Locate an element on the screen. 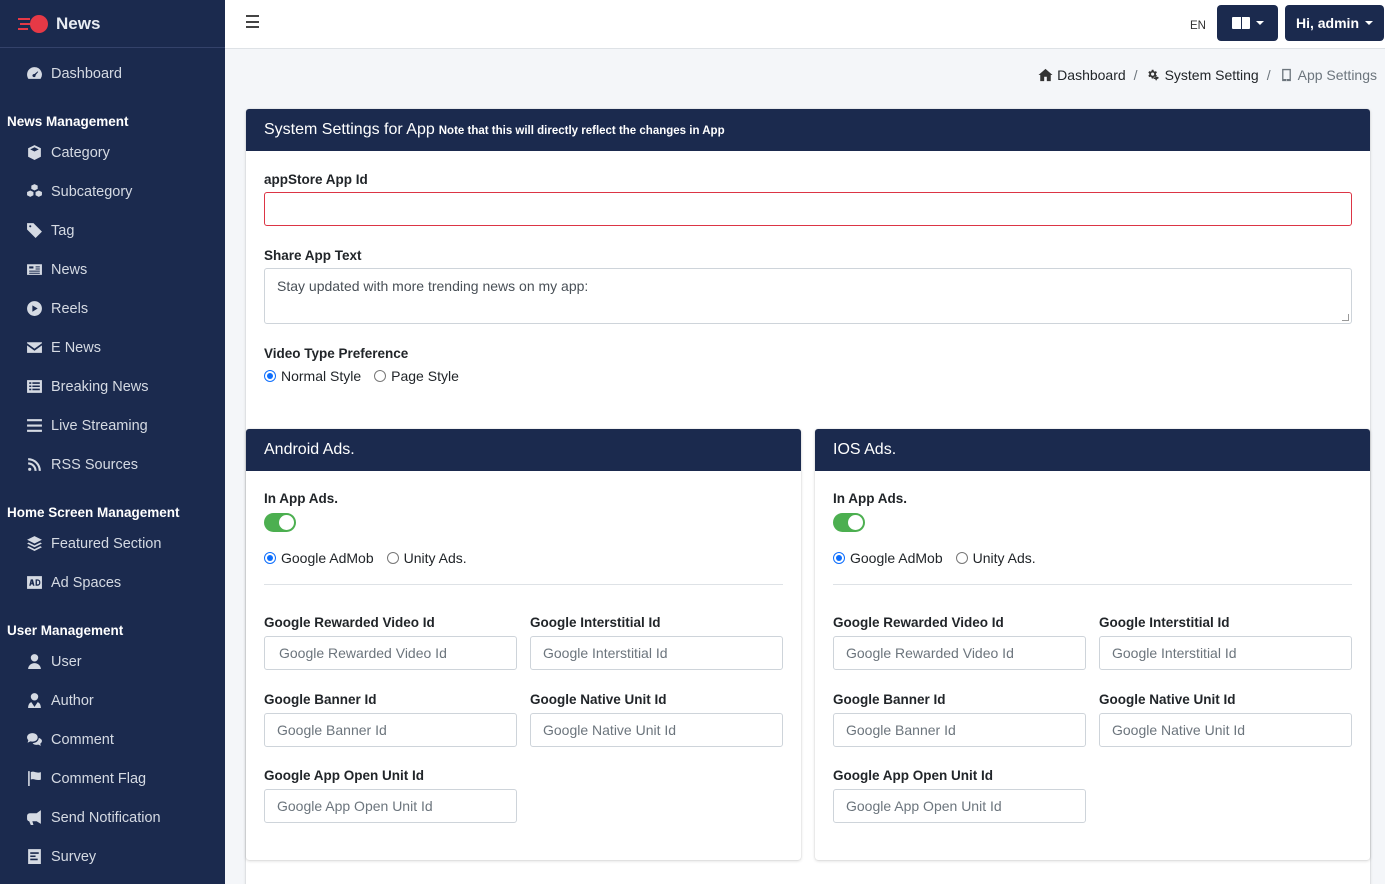  news-logo-icon is located at coordinates (34, 23).